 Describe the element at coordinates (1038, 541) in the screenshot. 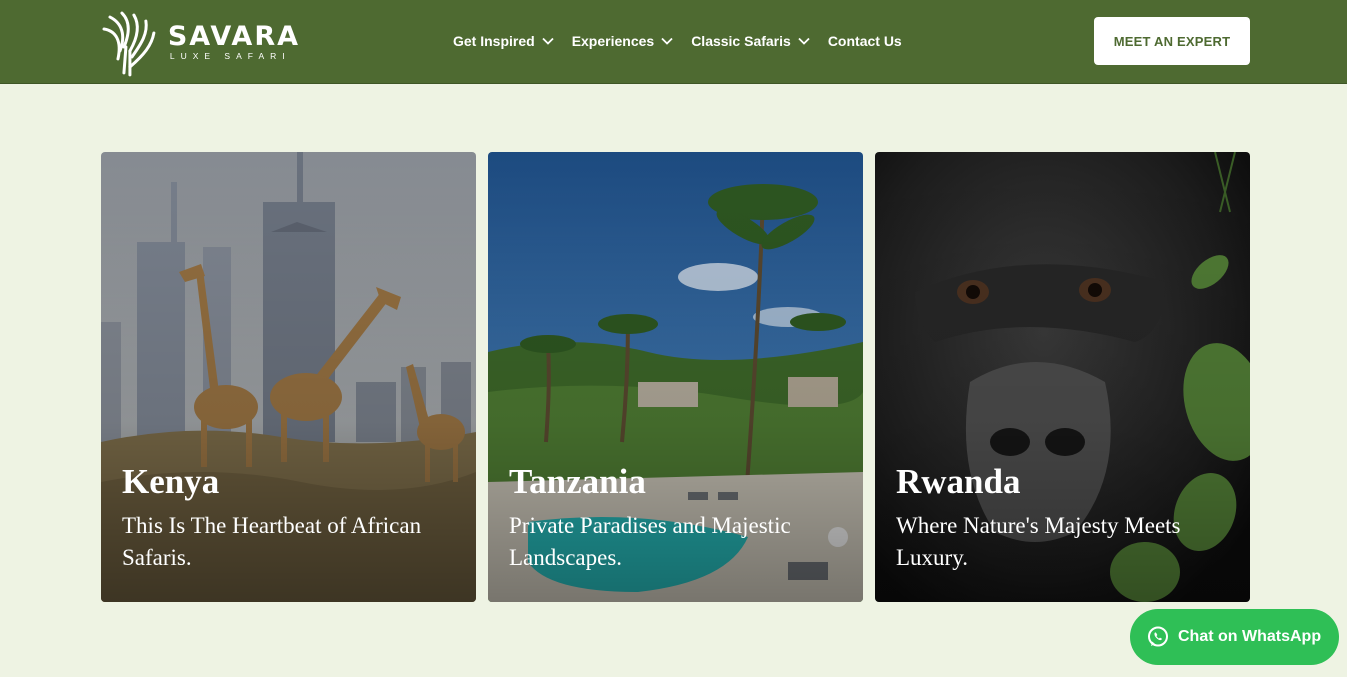

I see `card-description: Where Nature's Majesty Meets Luxury.` at that location.